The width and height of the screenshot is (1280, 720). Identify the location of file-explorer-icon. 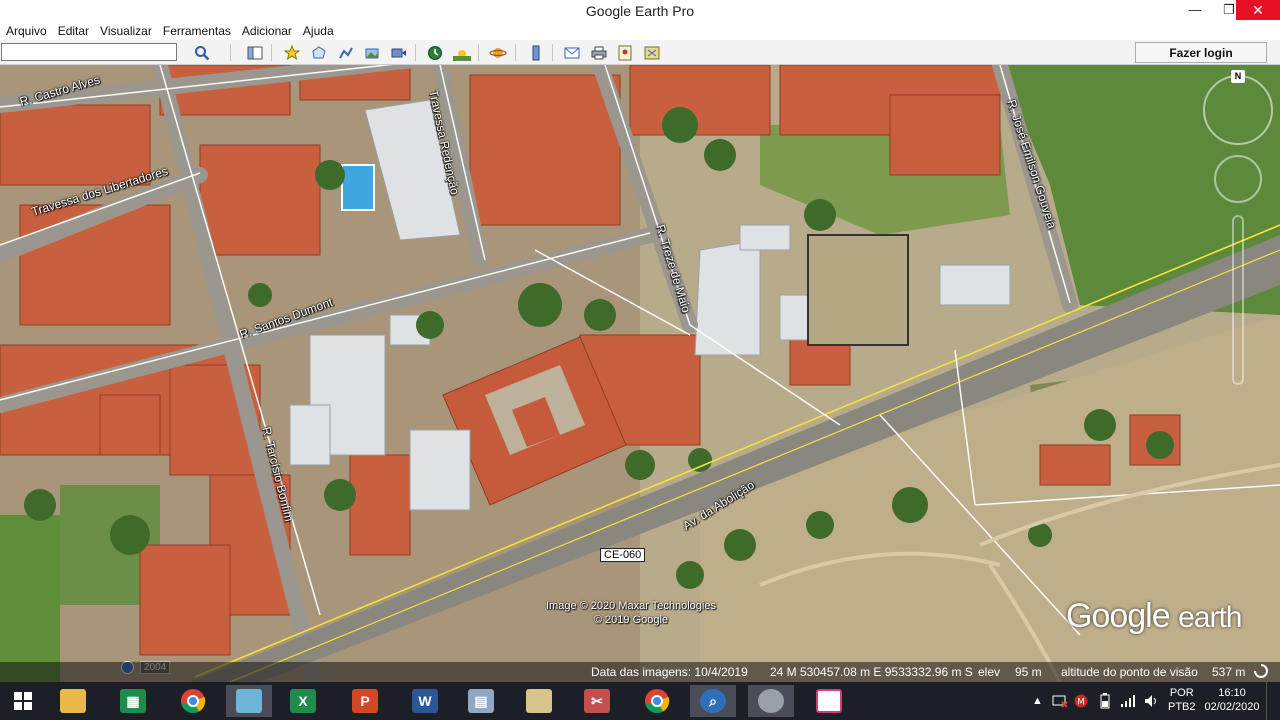
(73, 701).